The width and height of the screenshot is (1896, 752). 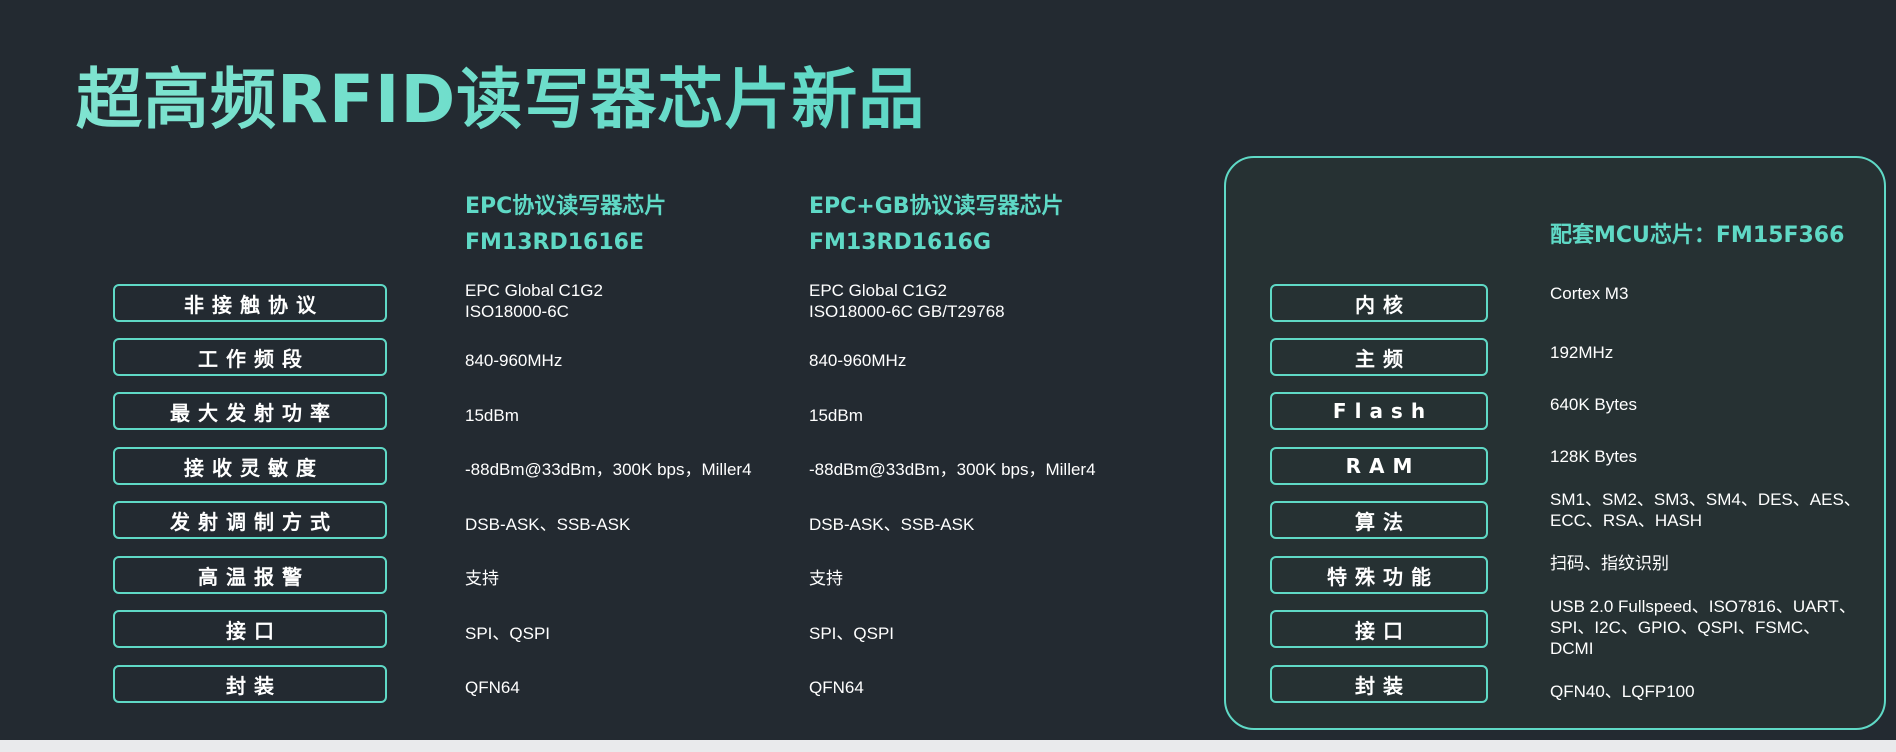 What do you see at coordinates (892, 524) in the screenshot?
I see `epcgb-cell: DSB-ASK、SSB-ASK` at bounding box center [892, 524].